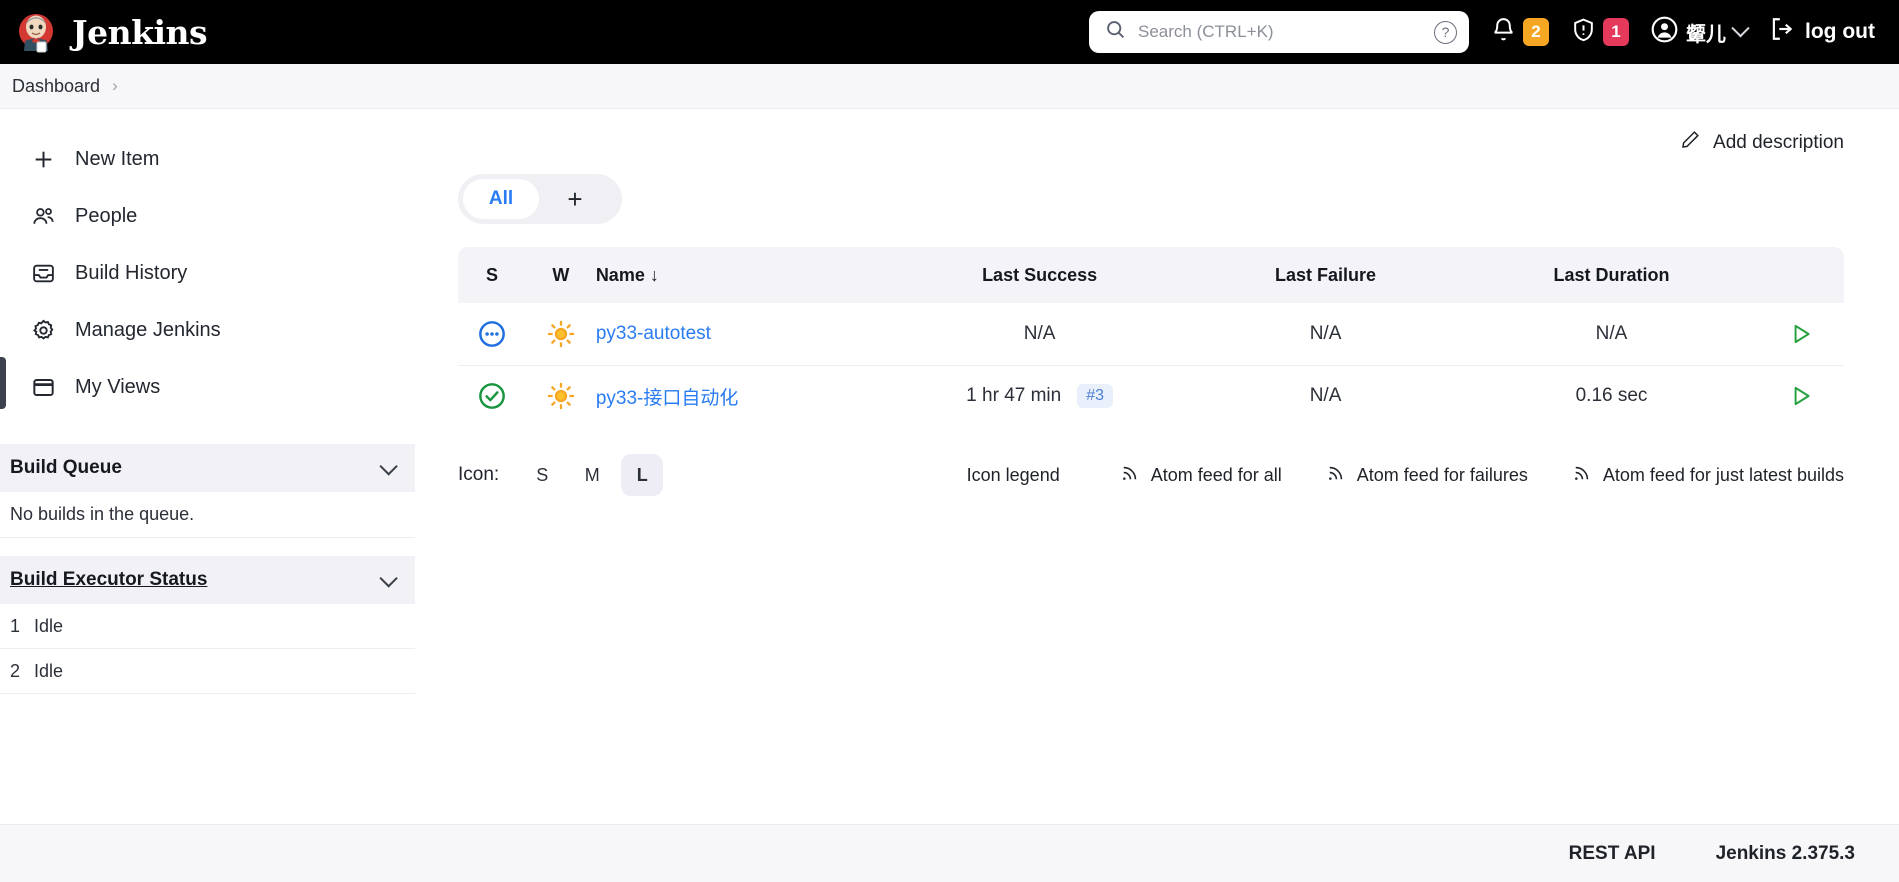 This screenshot has height=882, width=1899. I want to click on add-description-label: Add description, so click(1778, 142).